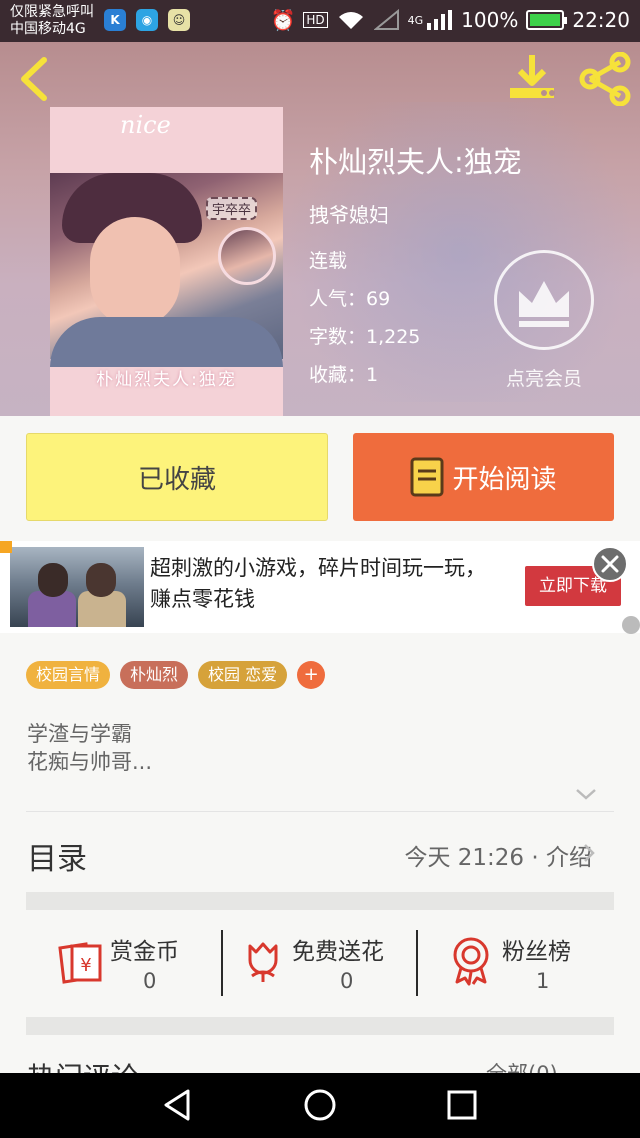  What do you see at coordinates (178, 1105) in the screenshot?
I see `nav-back-icon` at bounding box center [178, 1105].